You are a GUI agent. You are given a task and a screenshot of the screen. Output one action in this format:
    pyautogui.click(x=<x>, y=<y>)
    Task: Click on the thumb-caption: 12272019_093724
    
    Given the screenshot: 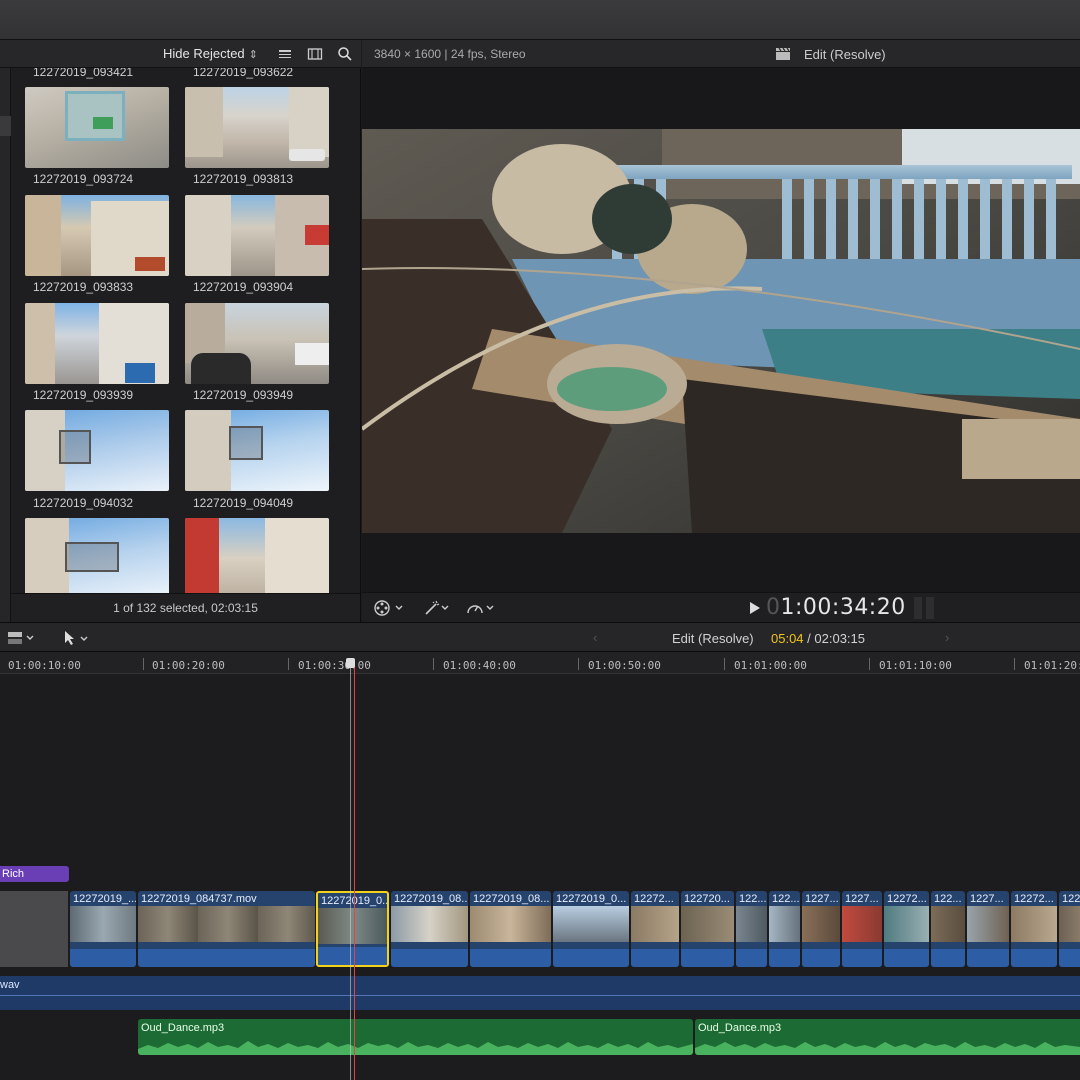 What is the action you would take?
    pyautogui.click(x=83, y=179)
    